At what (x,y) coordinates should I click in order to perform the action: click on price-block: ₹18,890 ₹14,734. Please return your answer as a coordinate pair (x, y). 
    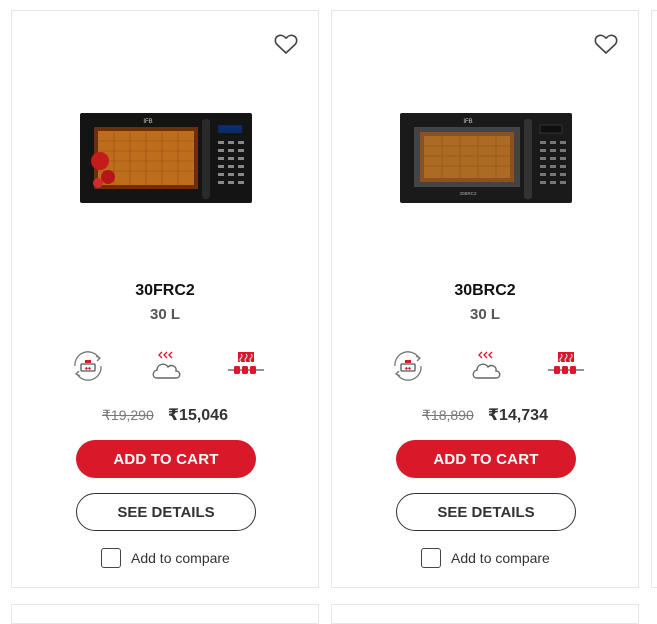
    Looking at the image, I should click on (485, 415).